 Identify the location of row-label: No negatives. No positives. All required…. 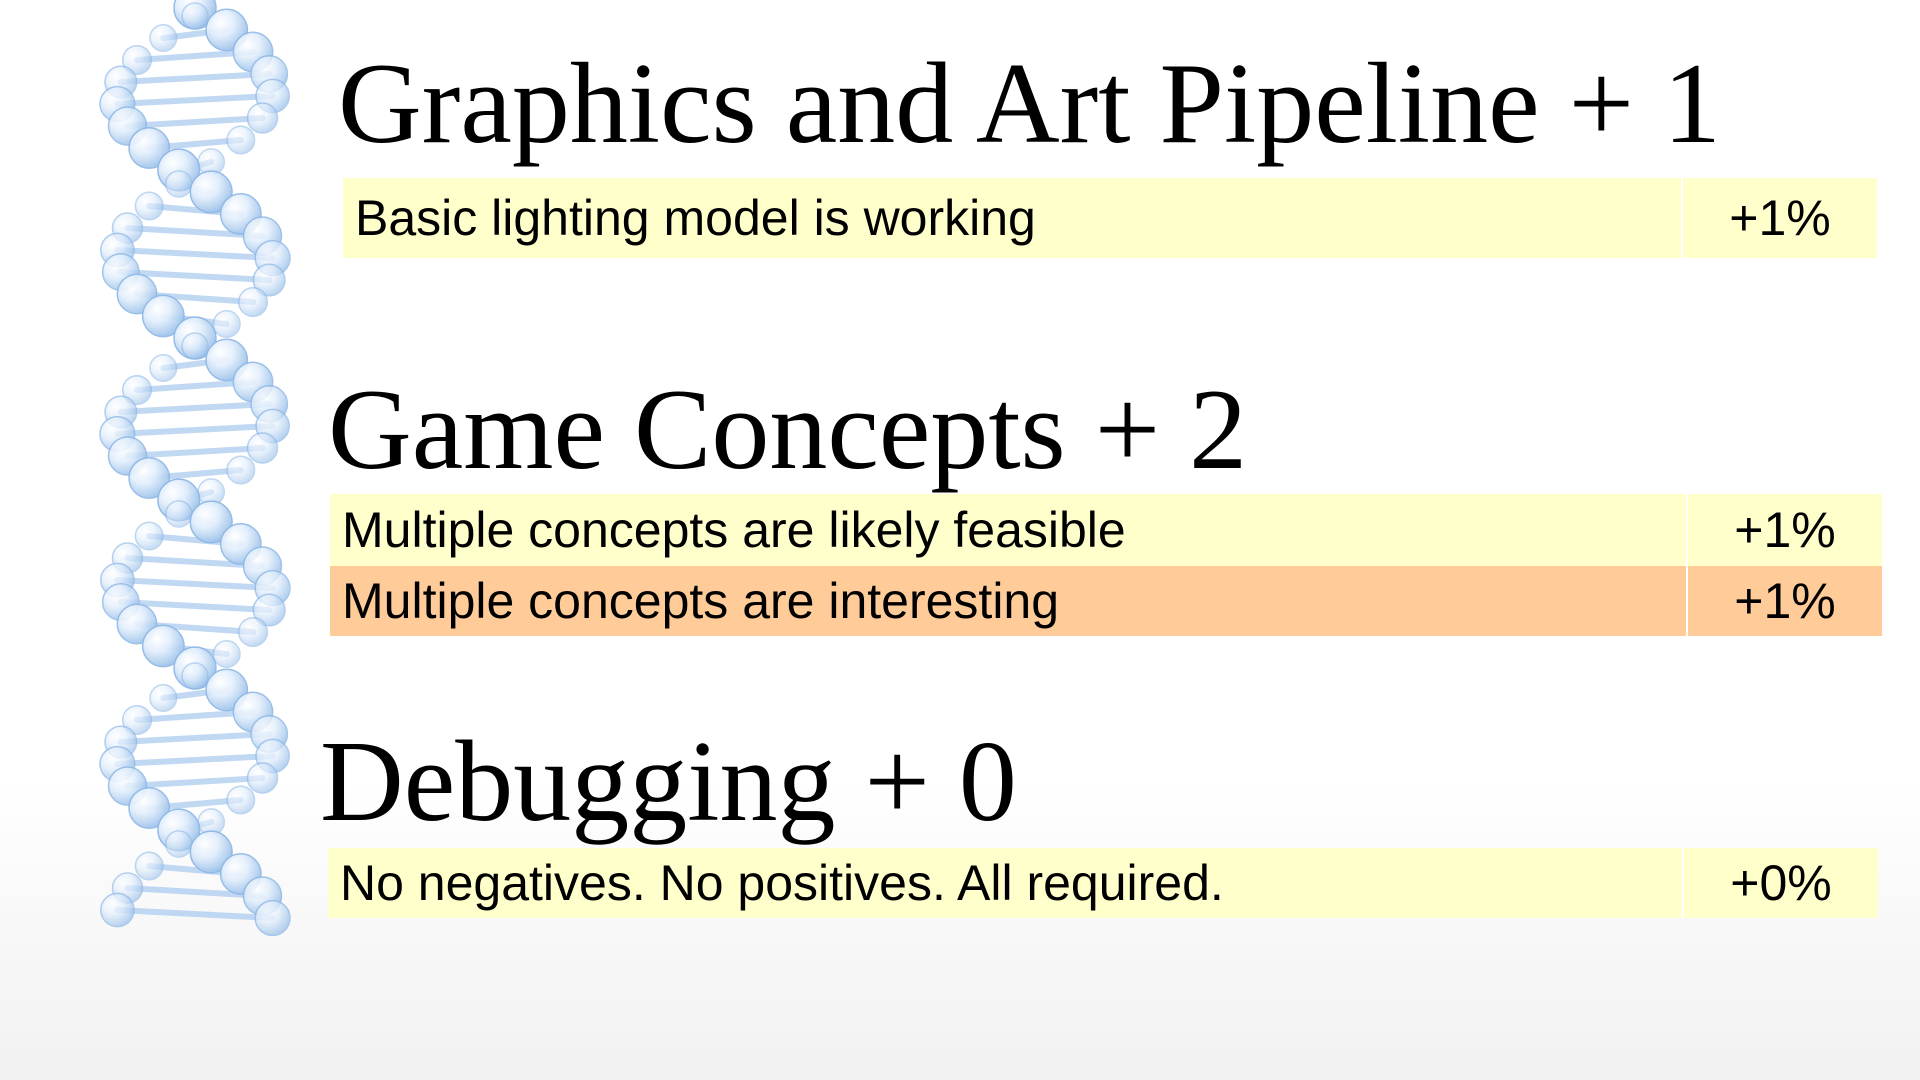
(782, 883).